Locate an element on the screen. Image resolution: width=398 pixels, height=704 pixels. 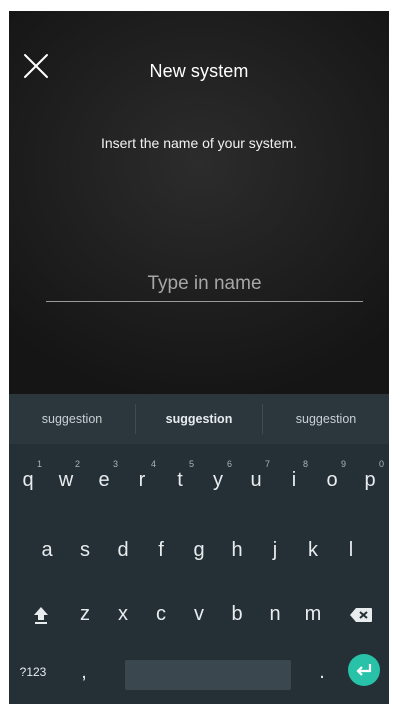
key-i: i8 is located at coordinates (294, 480).